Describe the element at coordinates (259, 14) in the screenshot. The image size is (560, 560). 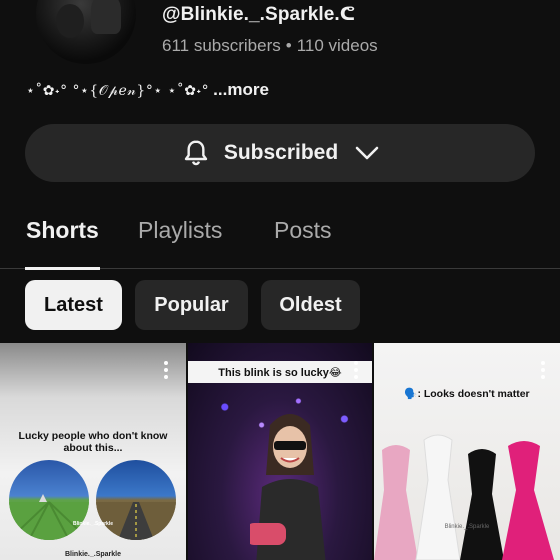
I see `channel-handle: @Blinkie._.Sparkle.ᕦ` at that location.